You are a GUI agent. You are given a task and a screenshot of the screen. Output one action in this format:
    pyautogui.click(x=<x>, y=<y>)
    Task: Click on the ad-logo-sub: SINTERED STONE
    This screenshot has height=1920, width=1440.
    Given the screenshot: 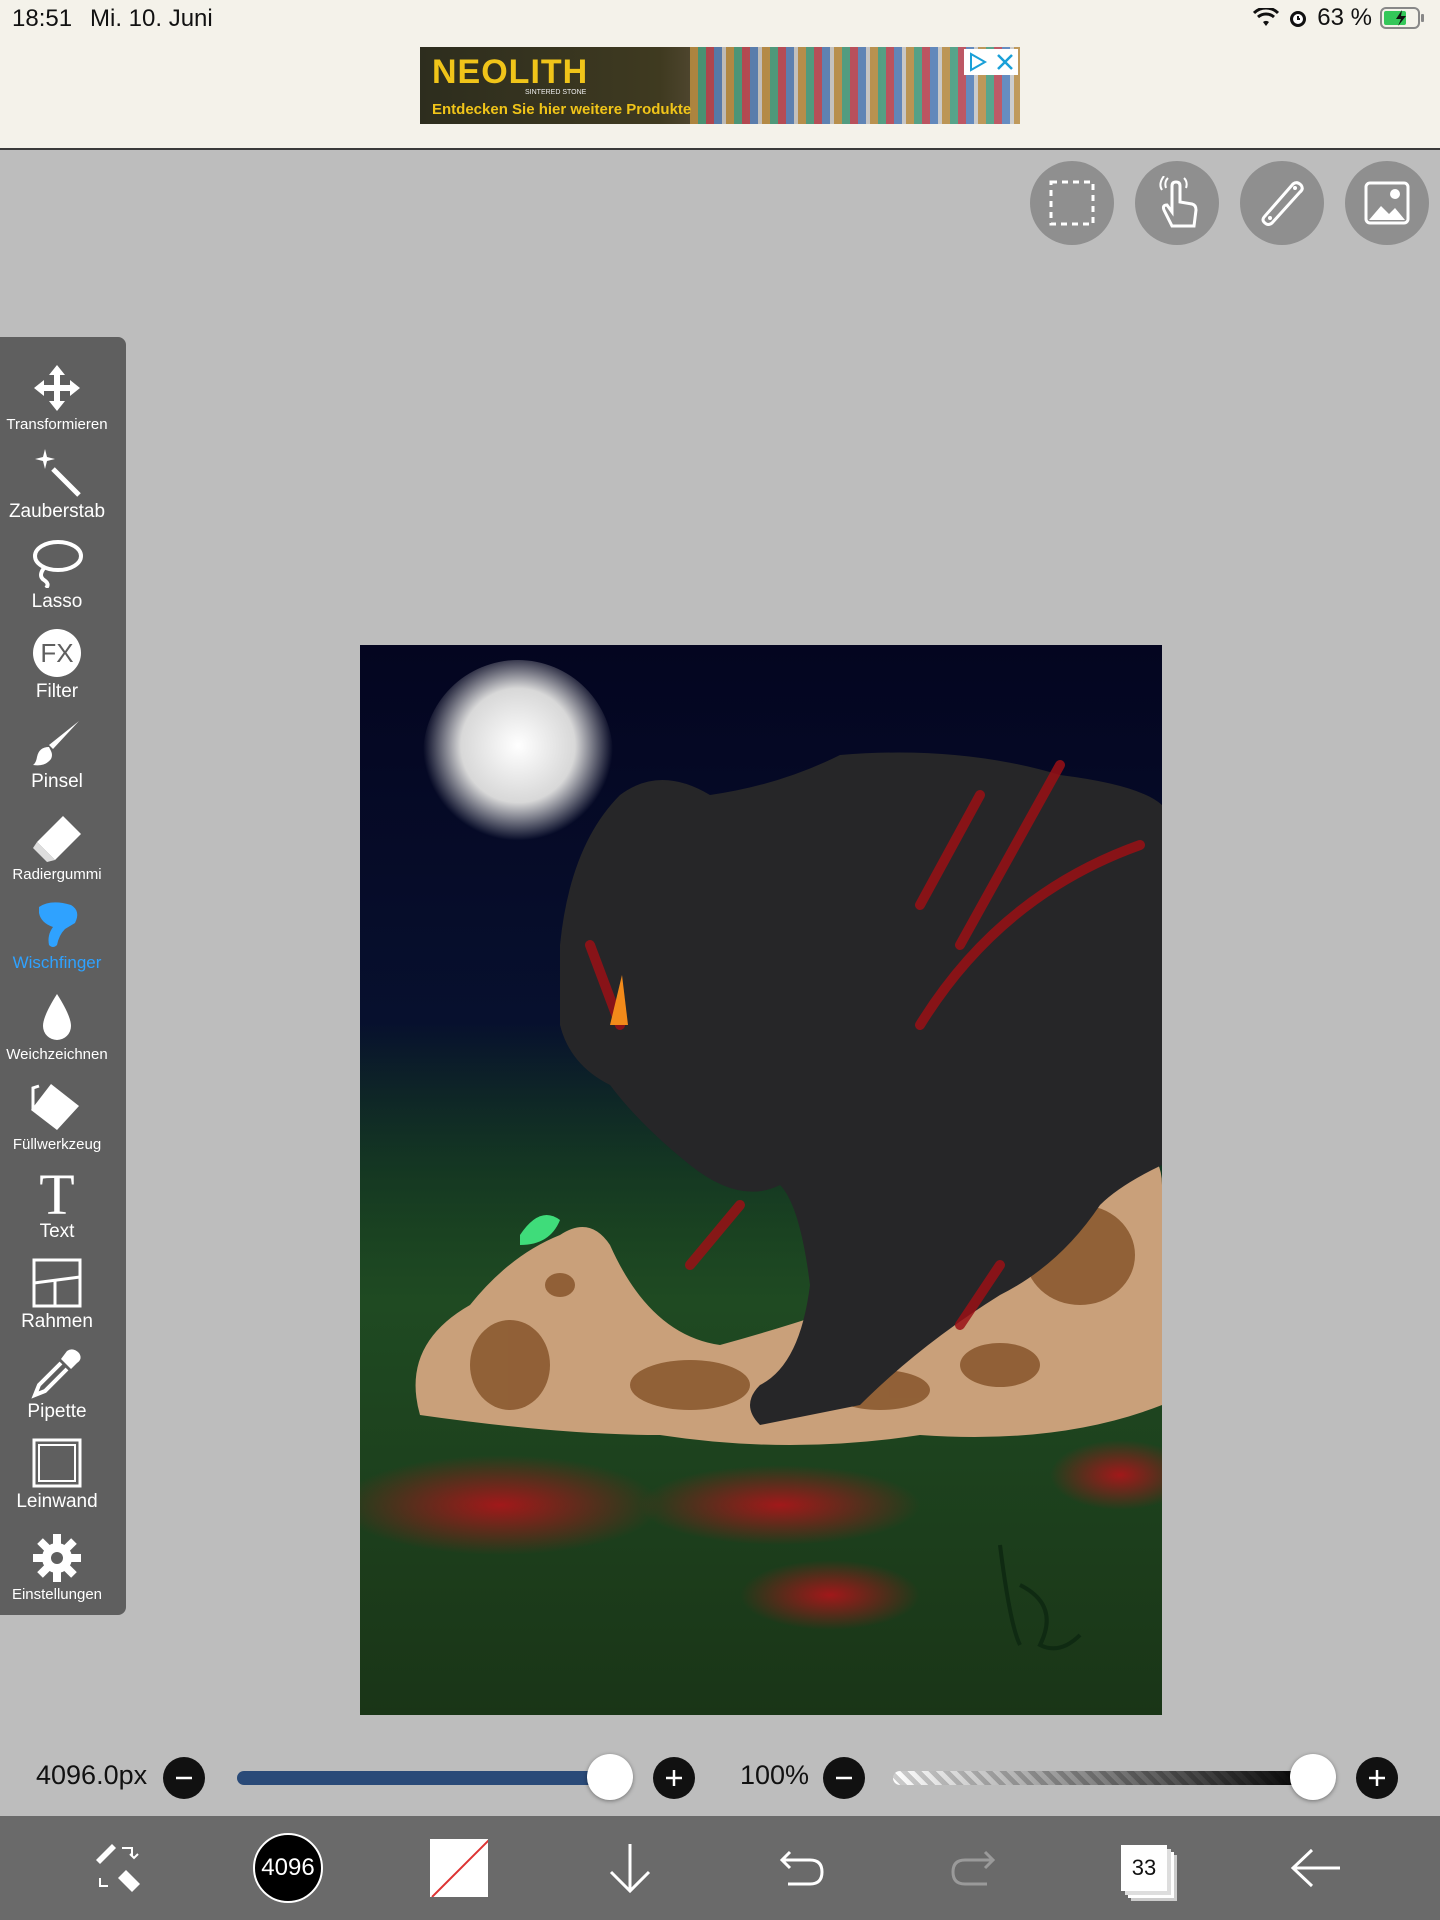 What is the action you would take?
    pyautogui.click(x=556, y=92)
    